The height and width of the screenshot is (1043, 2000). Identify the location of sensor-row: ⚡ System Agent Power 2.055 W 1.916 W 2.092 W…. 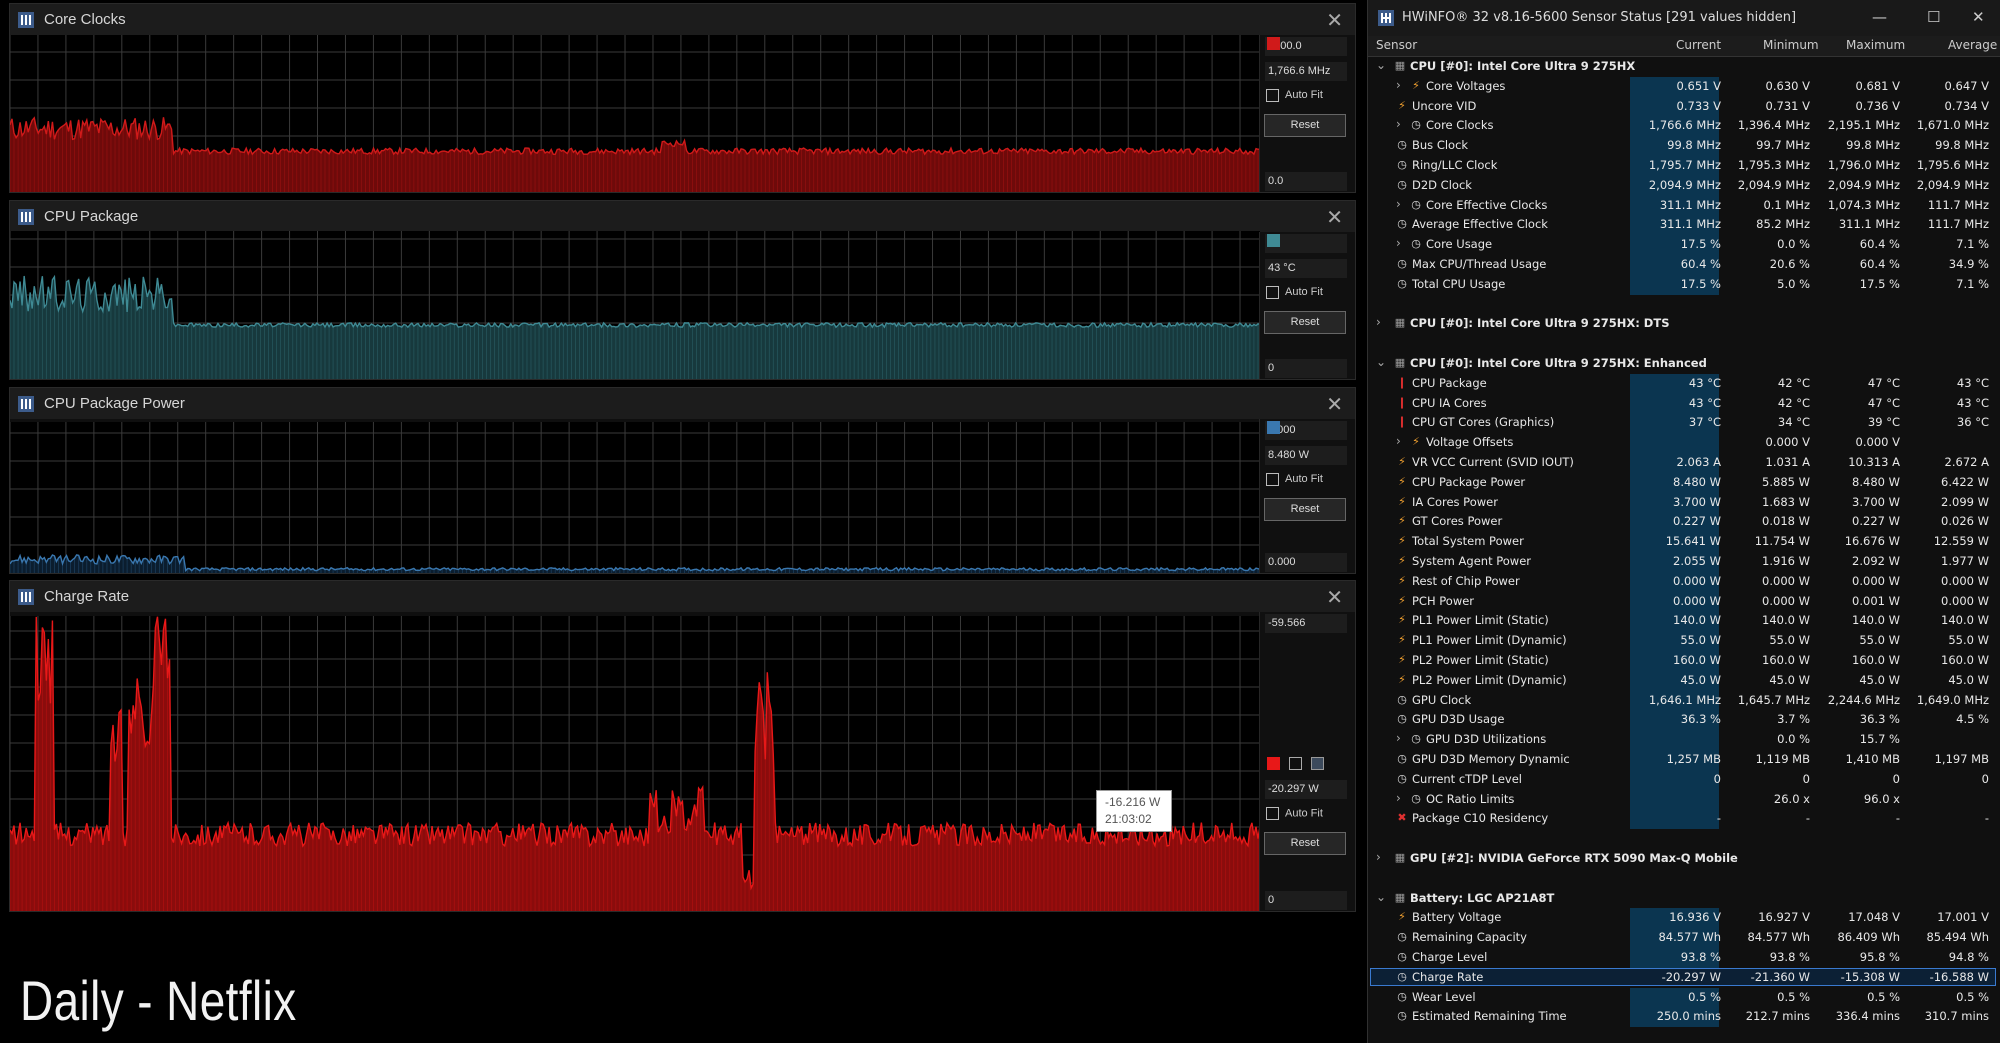
(1684, 562).